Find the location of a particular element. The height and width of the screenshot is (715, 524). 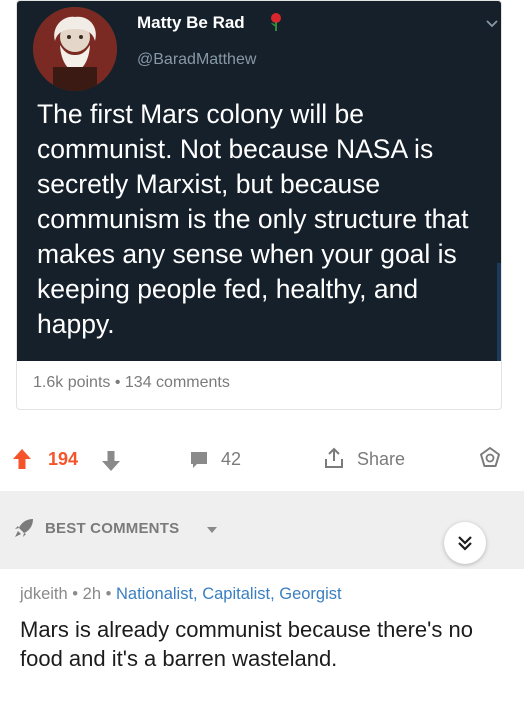

avatar is located at coordinates (75, 49).